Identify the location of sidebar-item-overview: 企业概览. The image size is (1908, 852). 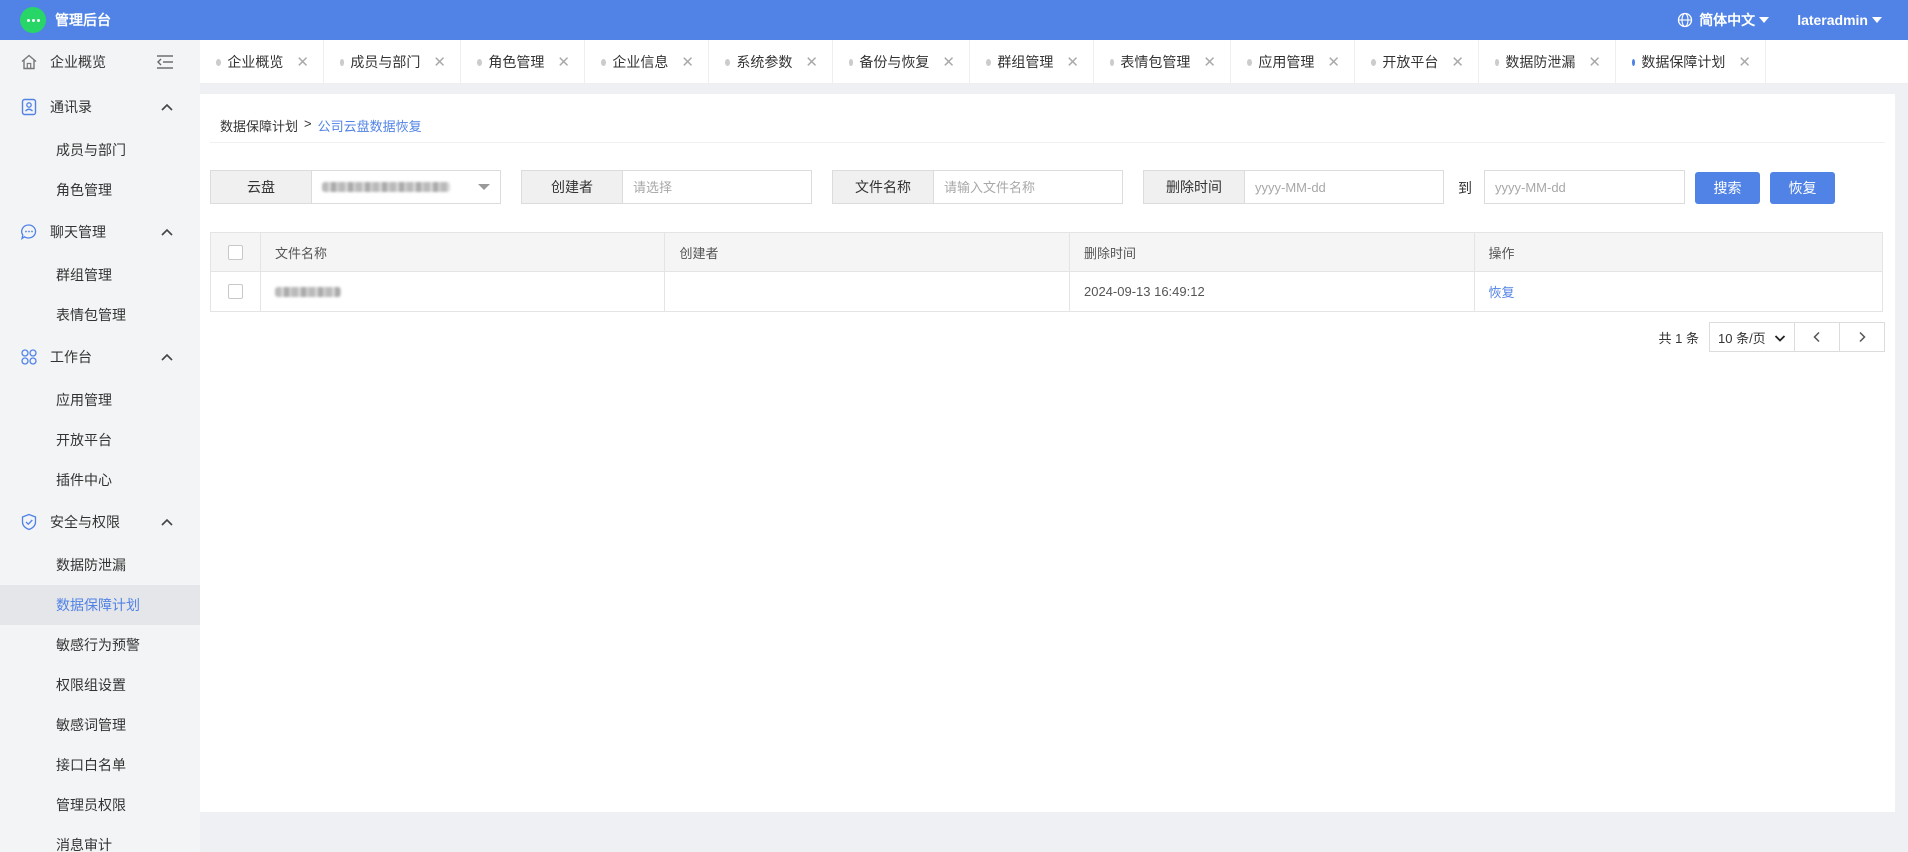
(100, 62).